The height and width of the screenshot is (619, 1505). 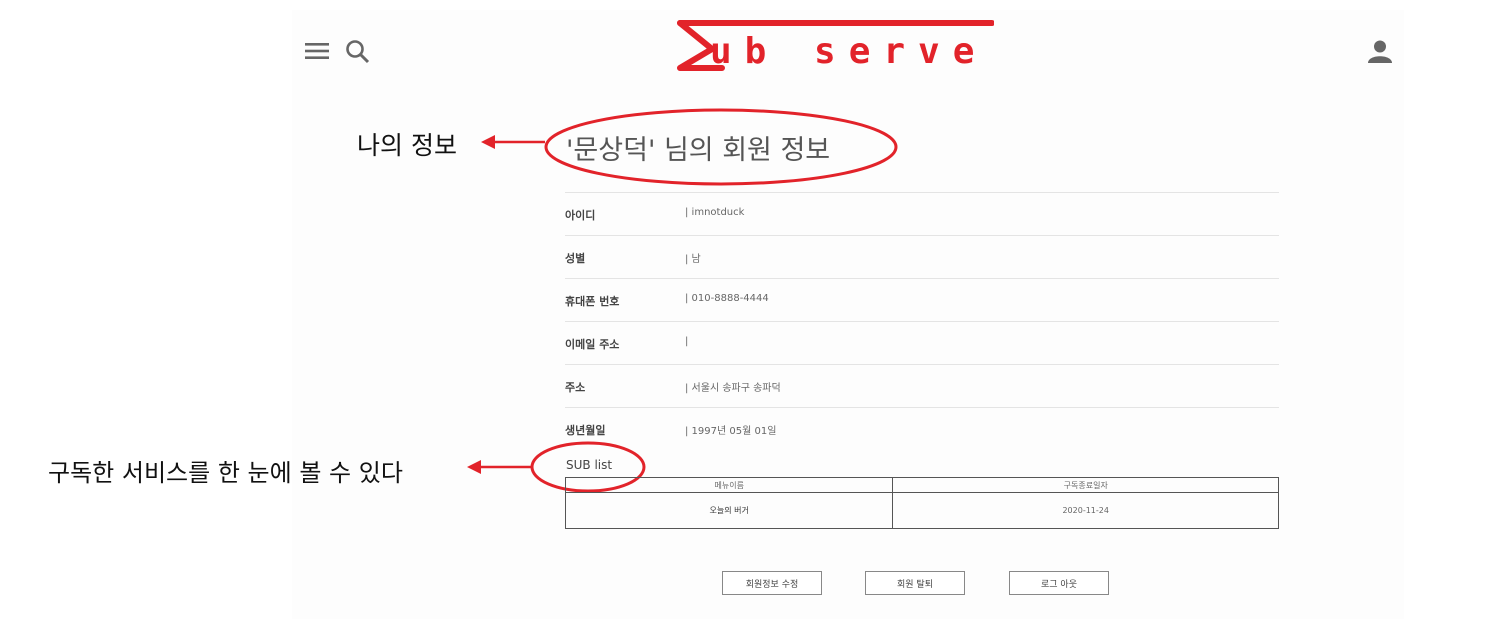 I want to click on table-row: 오늘의 버거 2020-11-24, so click(x=921, y=510).